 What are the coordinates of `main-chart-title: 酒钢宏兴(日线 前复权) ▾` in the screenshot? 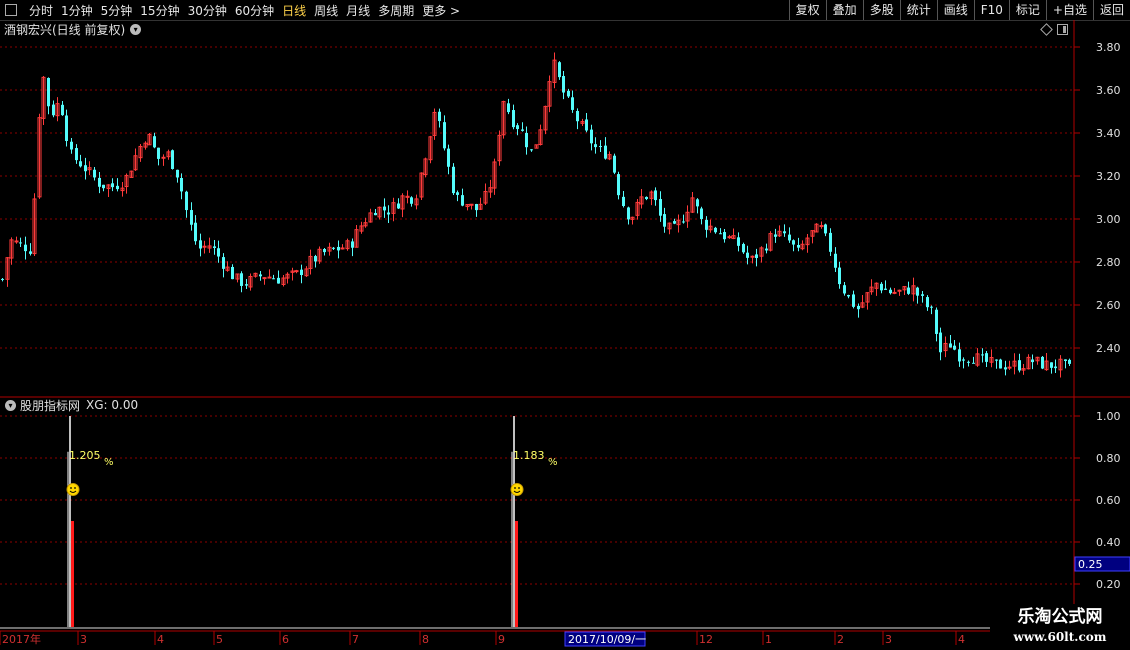 It's located at (71, 29).